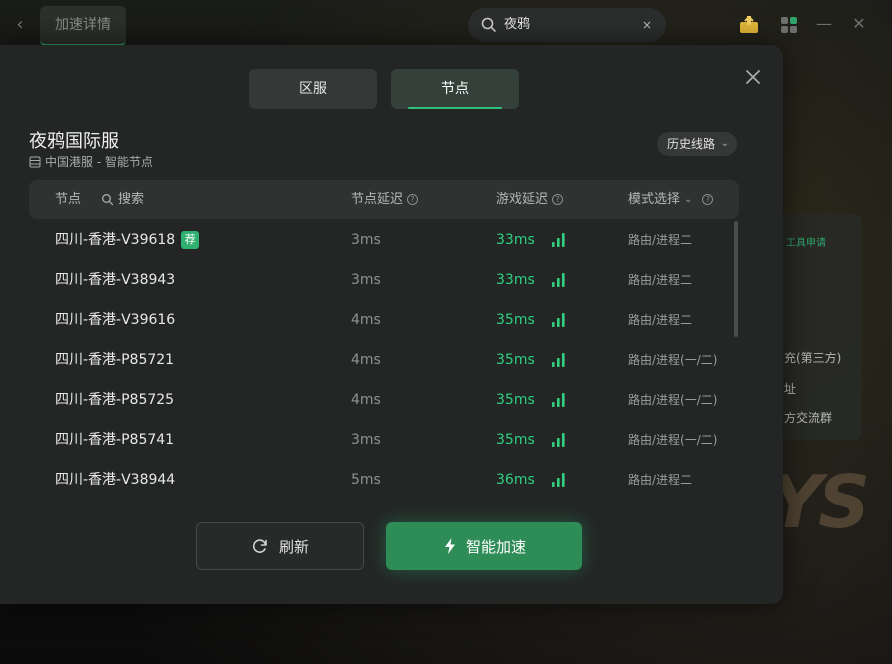 Image resolution: width=892 pixels, height=664 pixels. I want to click on node-name: 四川-香港-P85741, so click(114, 440).